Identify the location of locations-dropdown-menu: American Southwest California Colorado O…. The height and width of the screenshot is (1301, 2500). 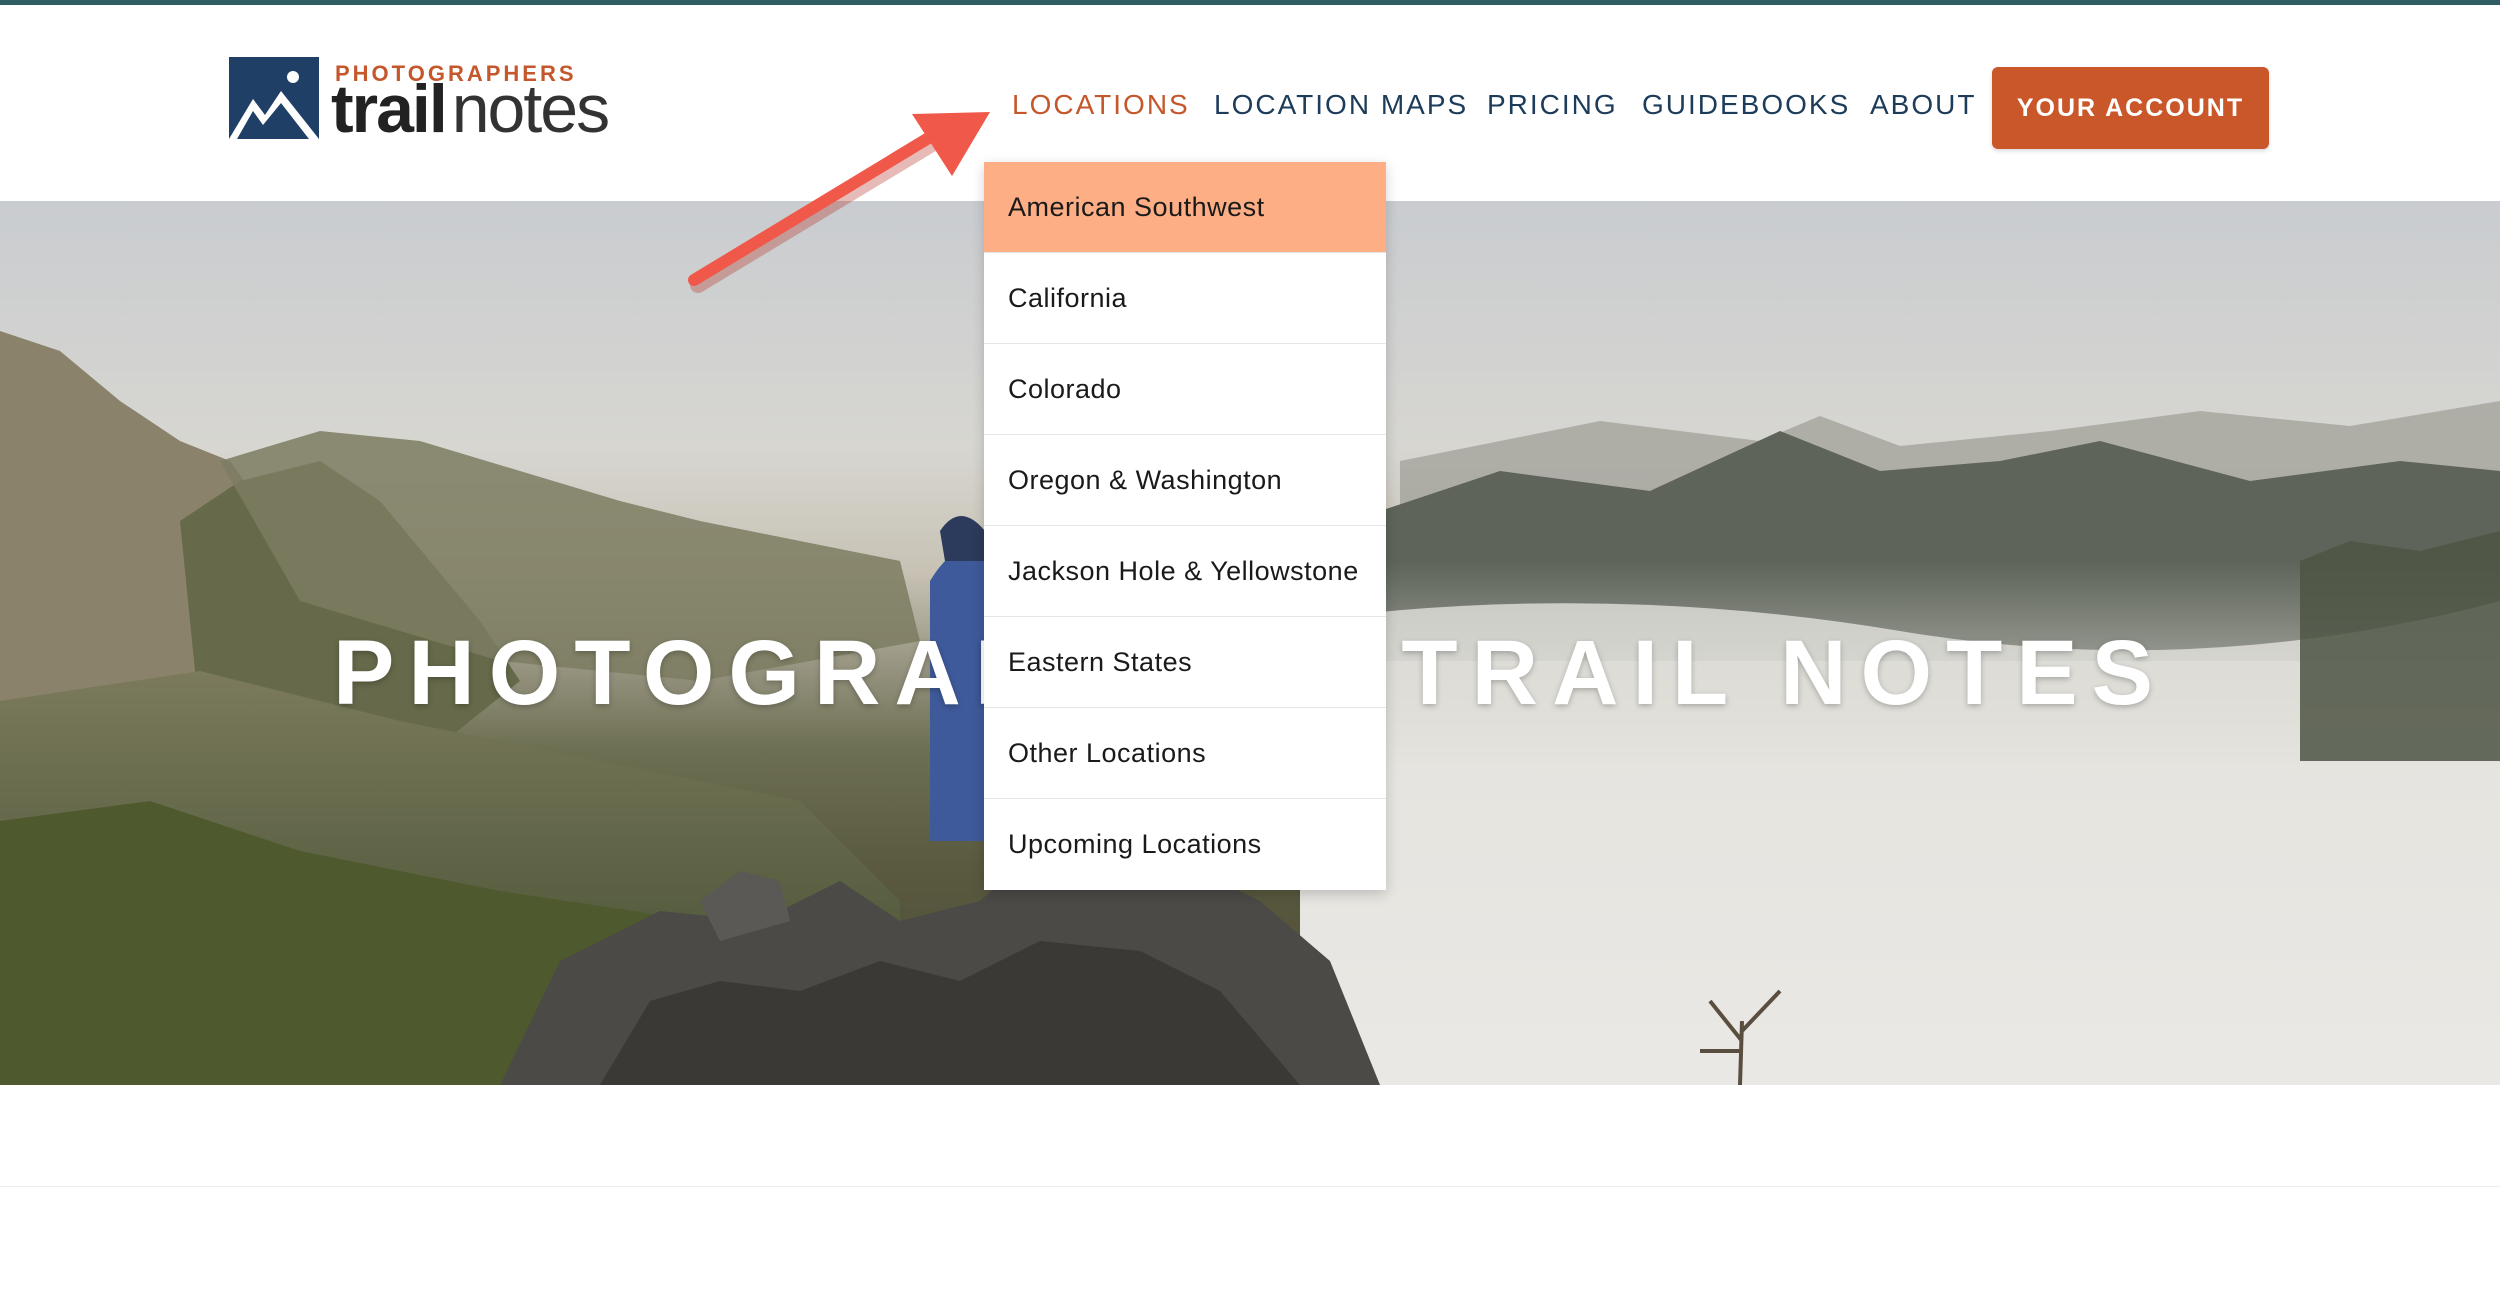
(1185, 526).